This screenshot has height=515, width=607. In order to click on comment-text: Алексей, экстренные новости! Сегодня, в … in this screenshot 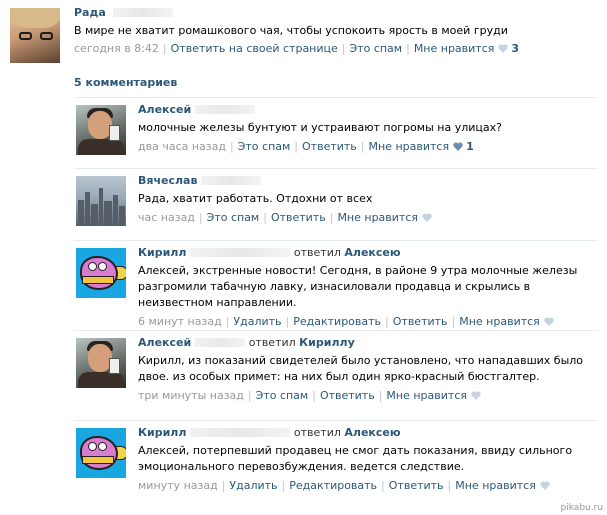, I will do `click(358, 286)`.